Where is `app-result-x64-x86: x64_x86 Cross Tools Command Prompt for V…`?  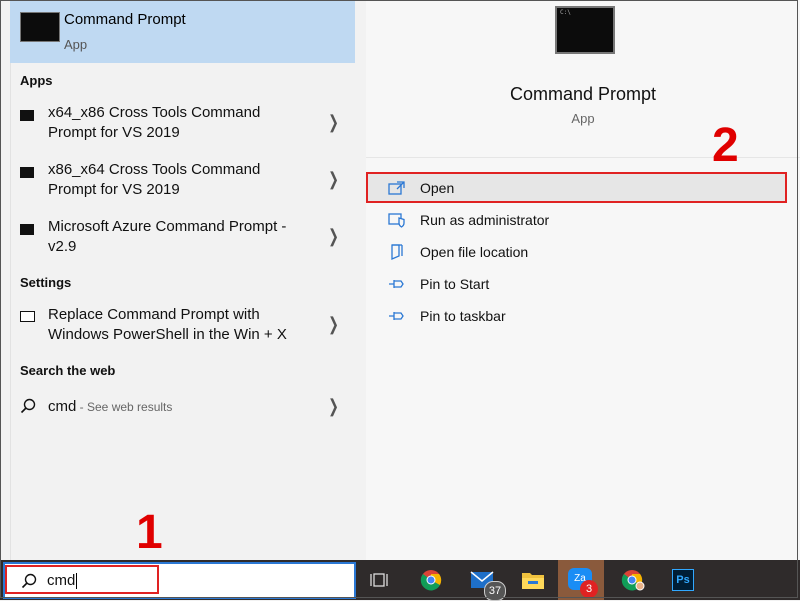 app-result-x64-x86: x64_x86 Cross Tools Command Prompt for V… is located at coordinates (182, 126).